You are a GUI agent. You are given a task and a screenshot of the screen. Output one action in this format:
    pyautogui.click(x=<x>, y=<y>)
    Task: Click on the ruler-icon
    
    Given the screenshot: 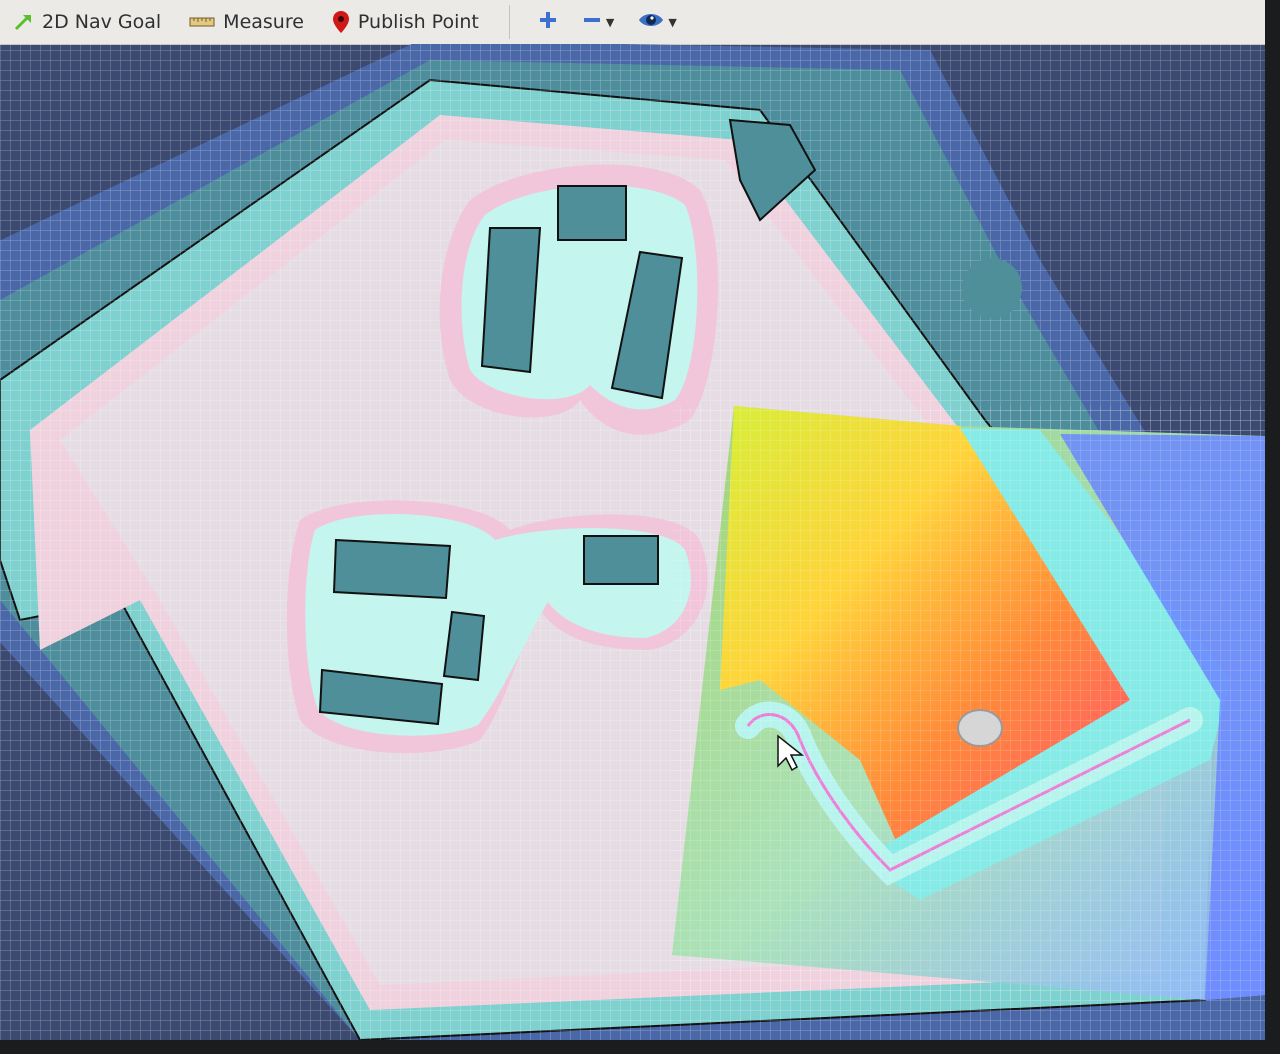 What is the action you would take?
    pyautogui.click(x=202, y=22)
    